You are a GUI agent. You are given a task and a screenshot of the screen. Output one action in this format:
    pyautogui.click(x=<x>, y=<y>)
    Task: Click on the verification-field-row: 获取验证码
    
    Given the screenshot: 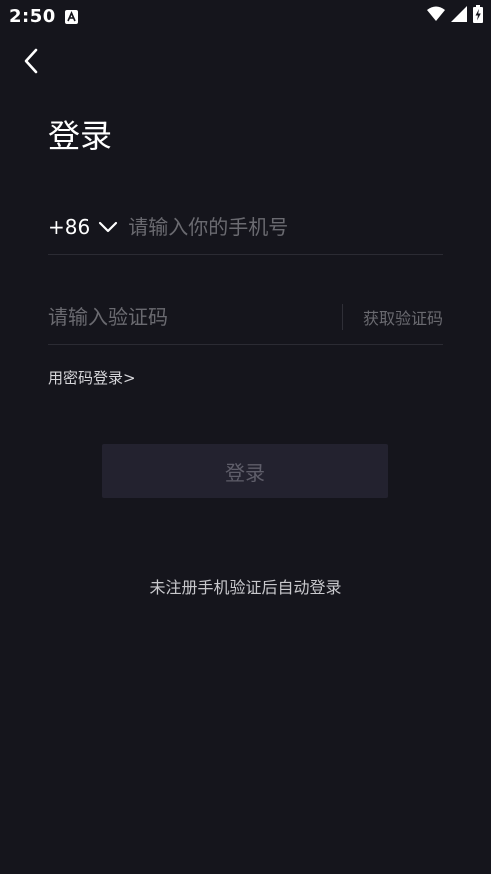 What is the action you would take?
    pyautogui.click(x=245, y=317)
    